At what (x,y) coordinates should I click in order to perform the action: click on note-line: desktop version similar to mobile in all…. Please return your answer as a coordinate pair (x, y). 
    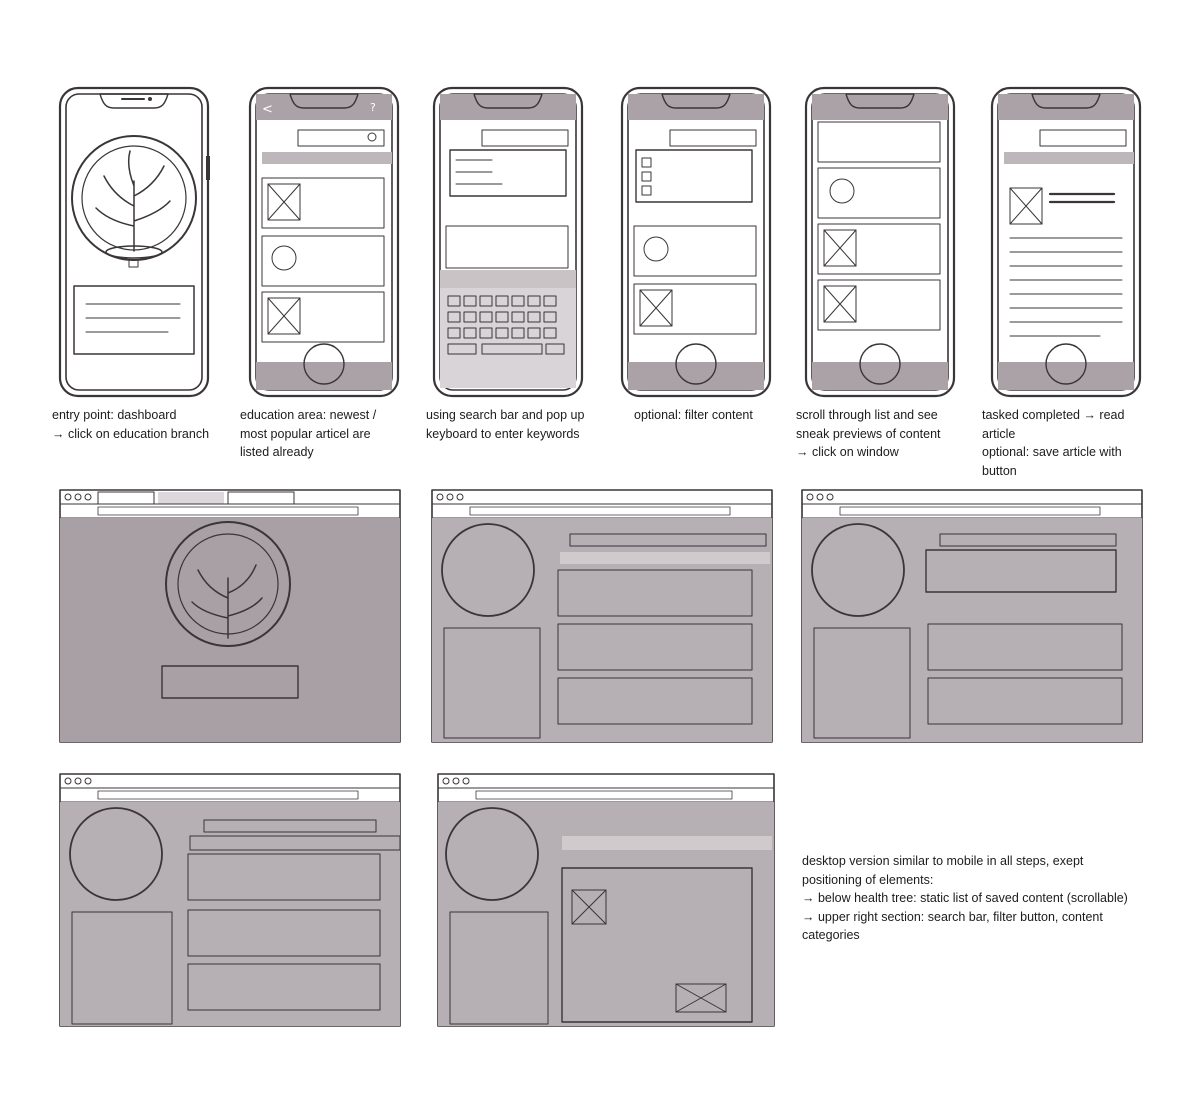
    Looking at the image, I should click on (943, 861).